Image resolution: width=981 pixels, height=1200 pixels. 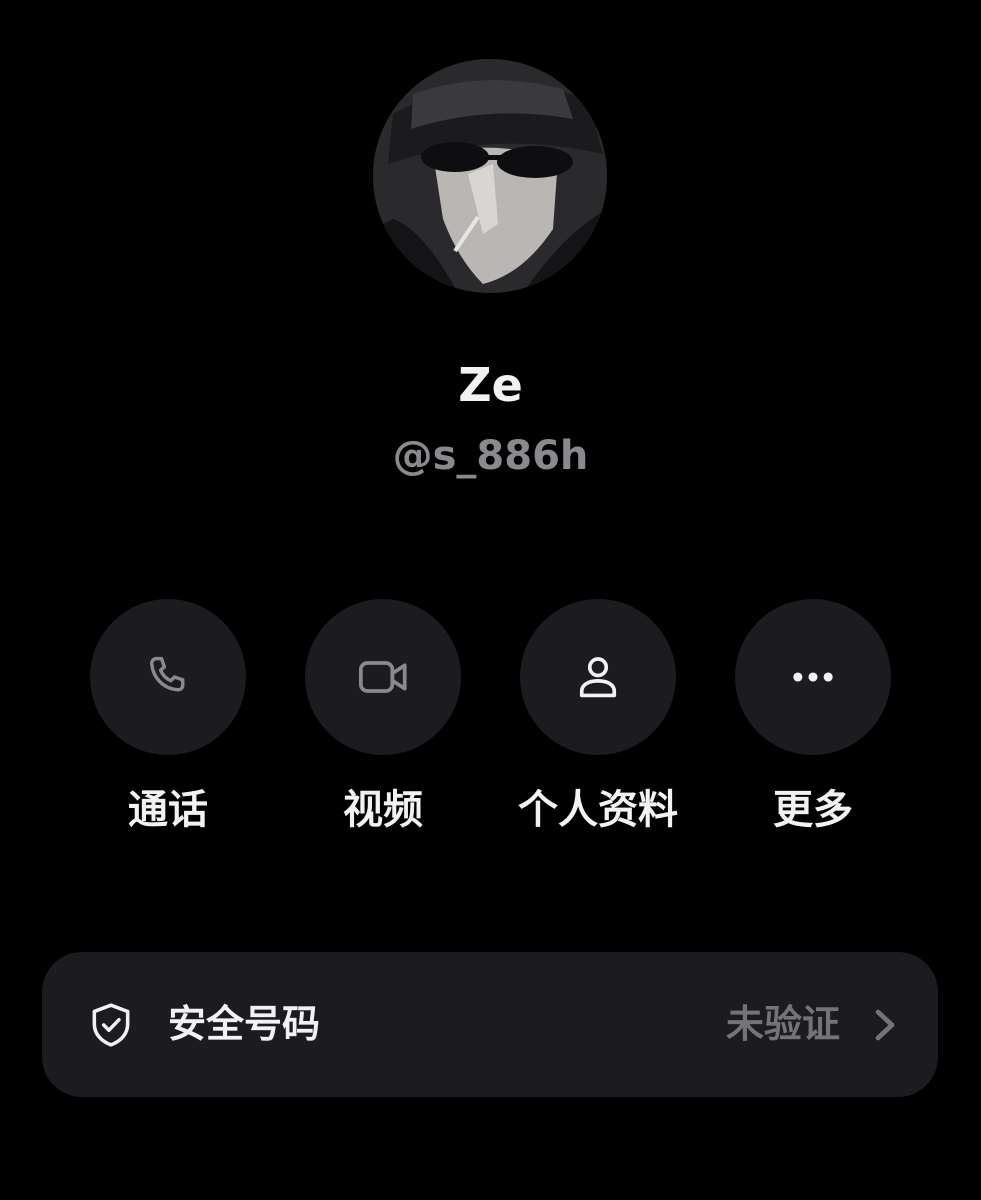 I want to click on more-action: 更多, so click(x=813, y=716).